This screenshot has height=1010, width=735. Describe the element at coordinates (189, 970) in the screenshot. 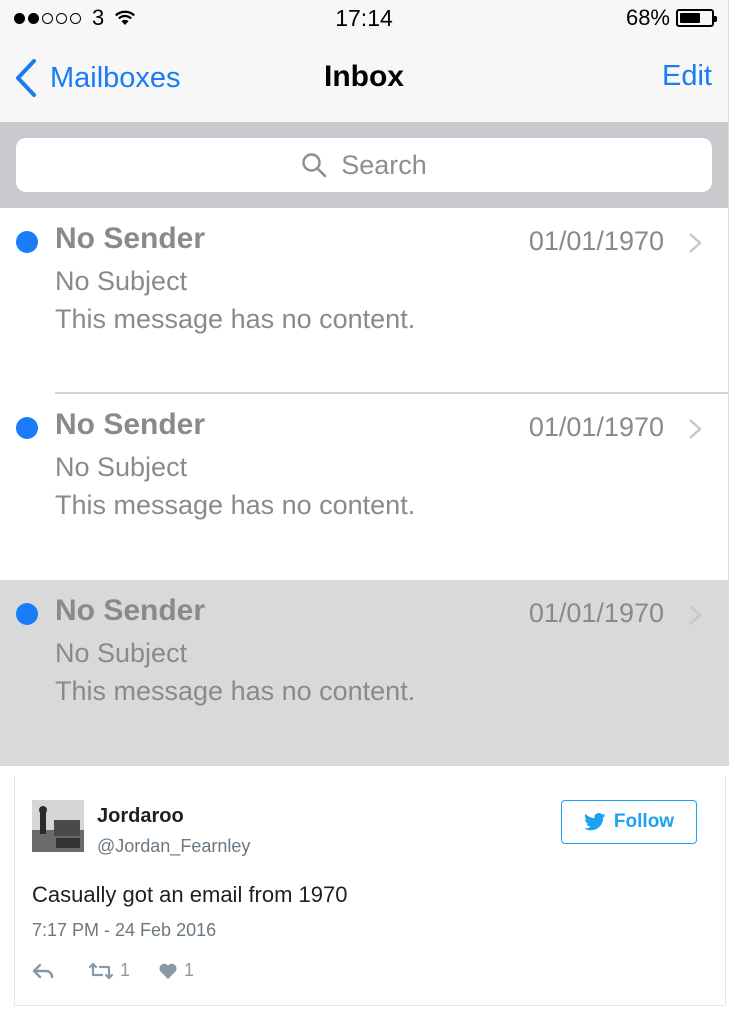

I see `like-count: 1` at that location.